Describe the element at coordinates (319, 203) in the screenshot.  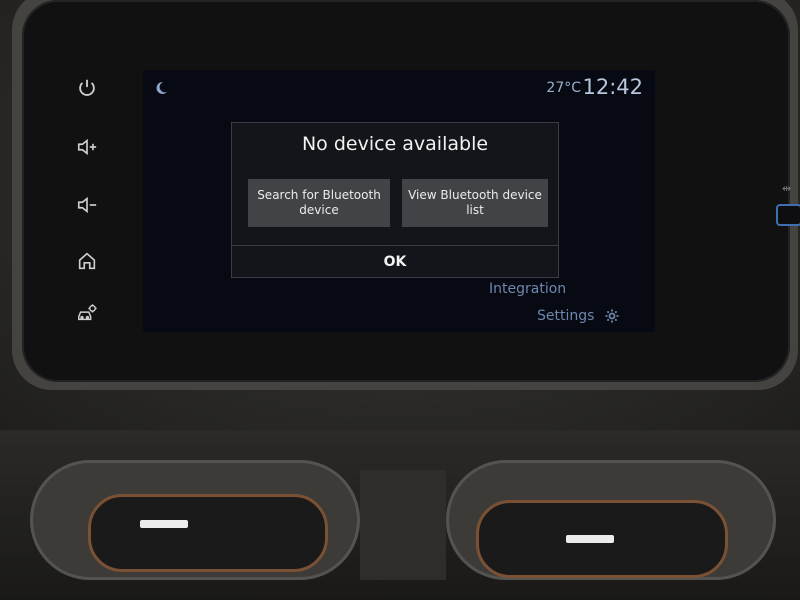
I see `search-bluetooth-button: Search for Bluetooth device` at that location.